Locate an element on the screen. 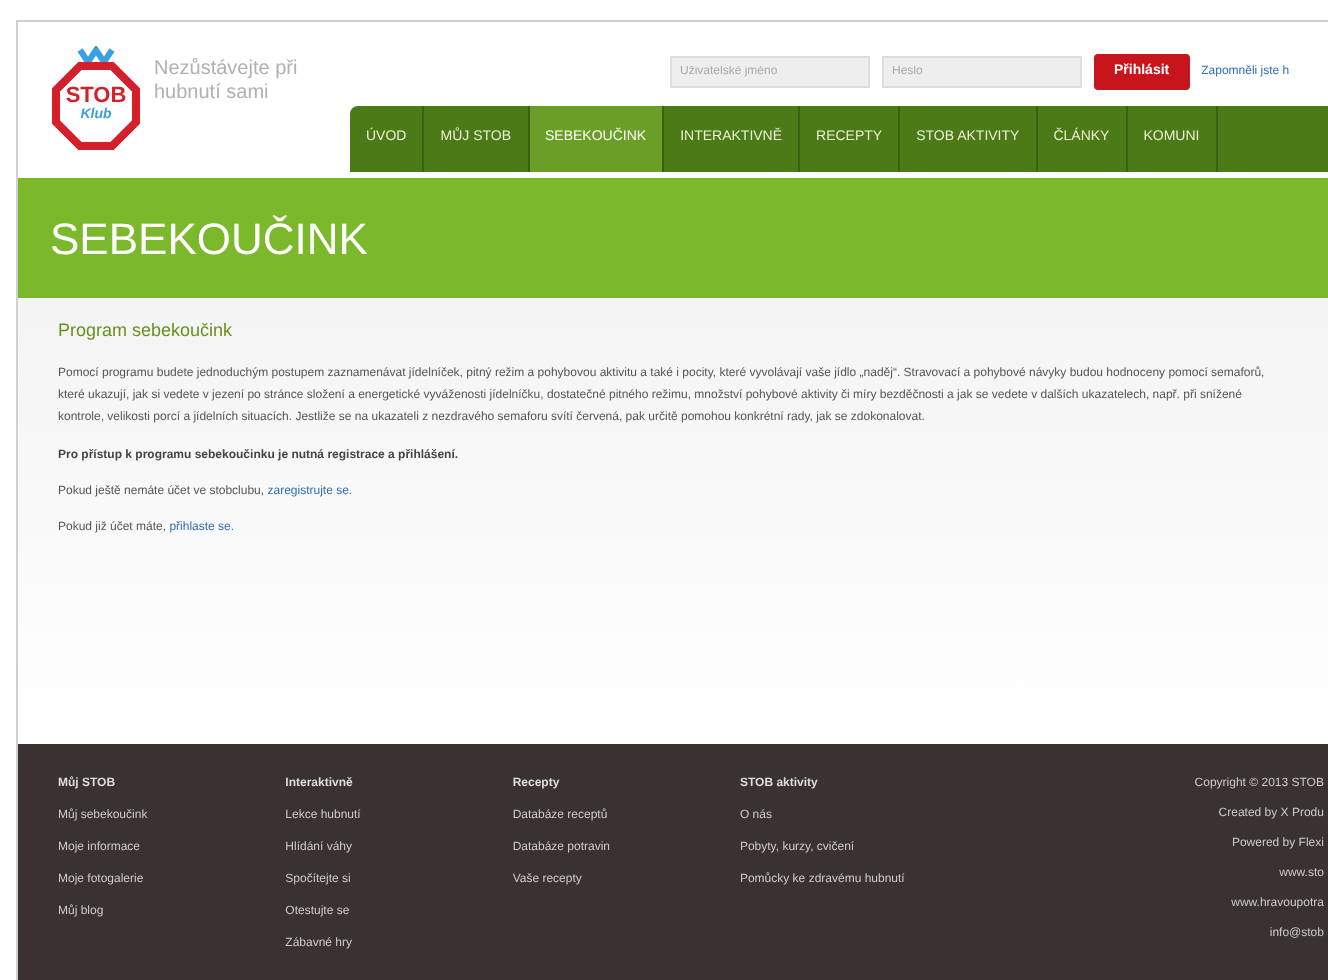 This screenshot has height=980, width=1328. tagline: Nezůstávejte při hubnutí sami is located at coordinates (227, 81).